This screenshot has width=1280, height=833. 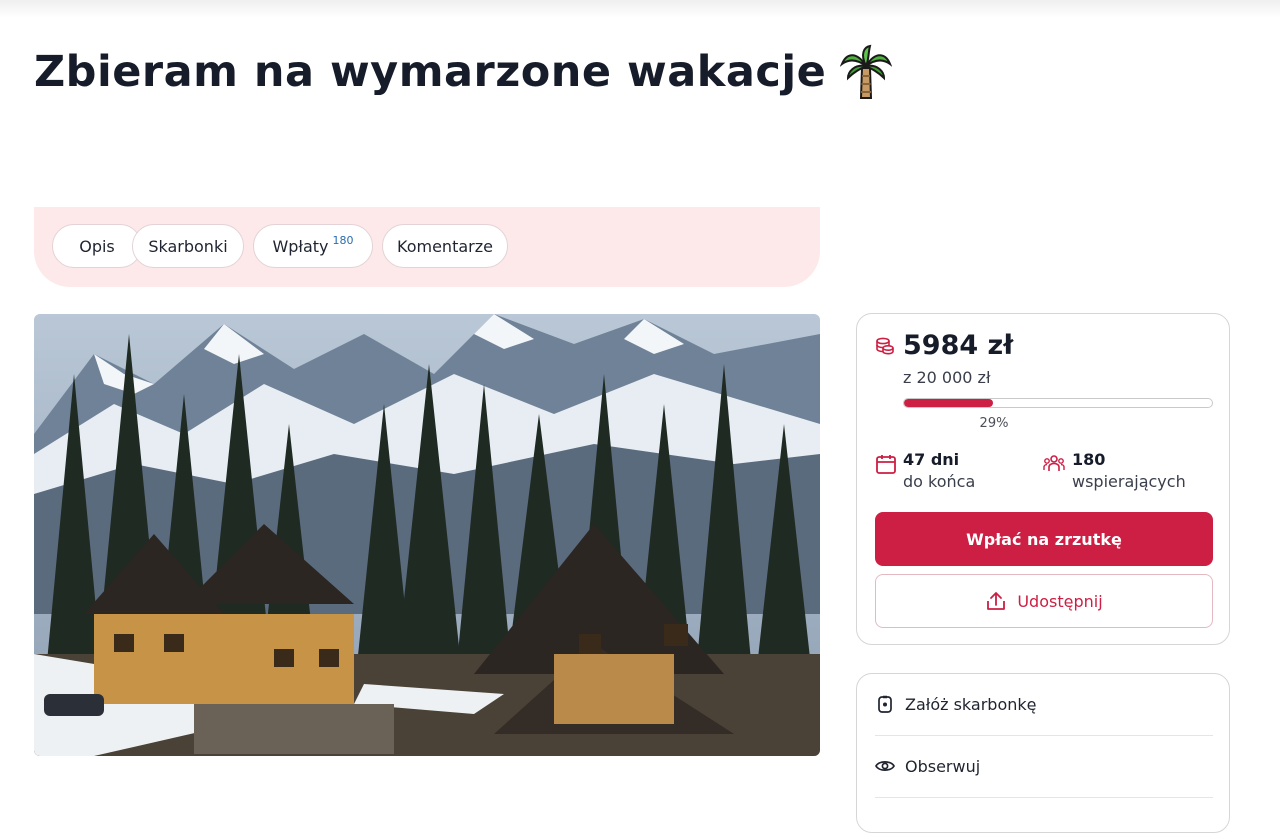 I want to click on tab-skarbonki: Skarbonki, so click(x=188, y=246).